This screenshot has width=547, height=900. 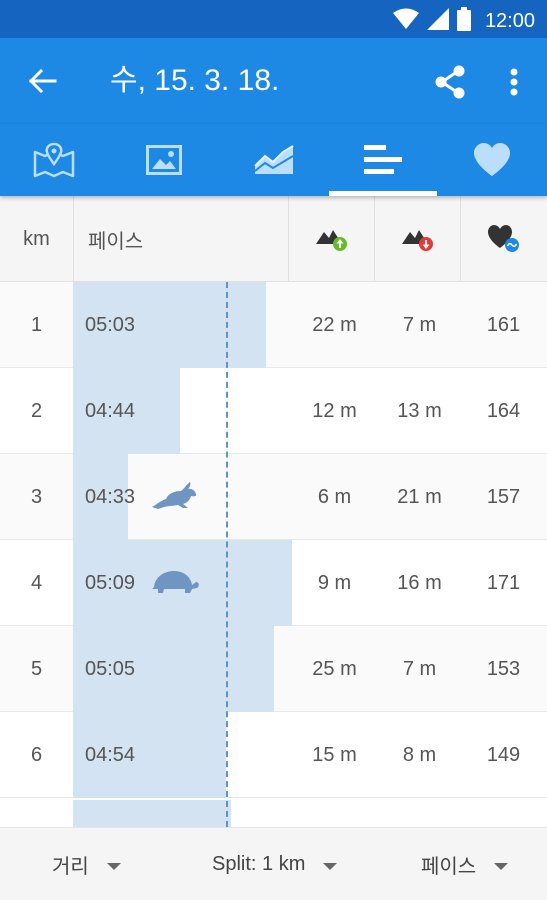 What do you see at coordinates (334, 324) in the screenshot?
I see `cell-ascent: 22 m` at bounding box center [334, 324].